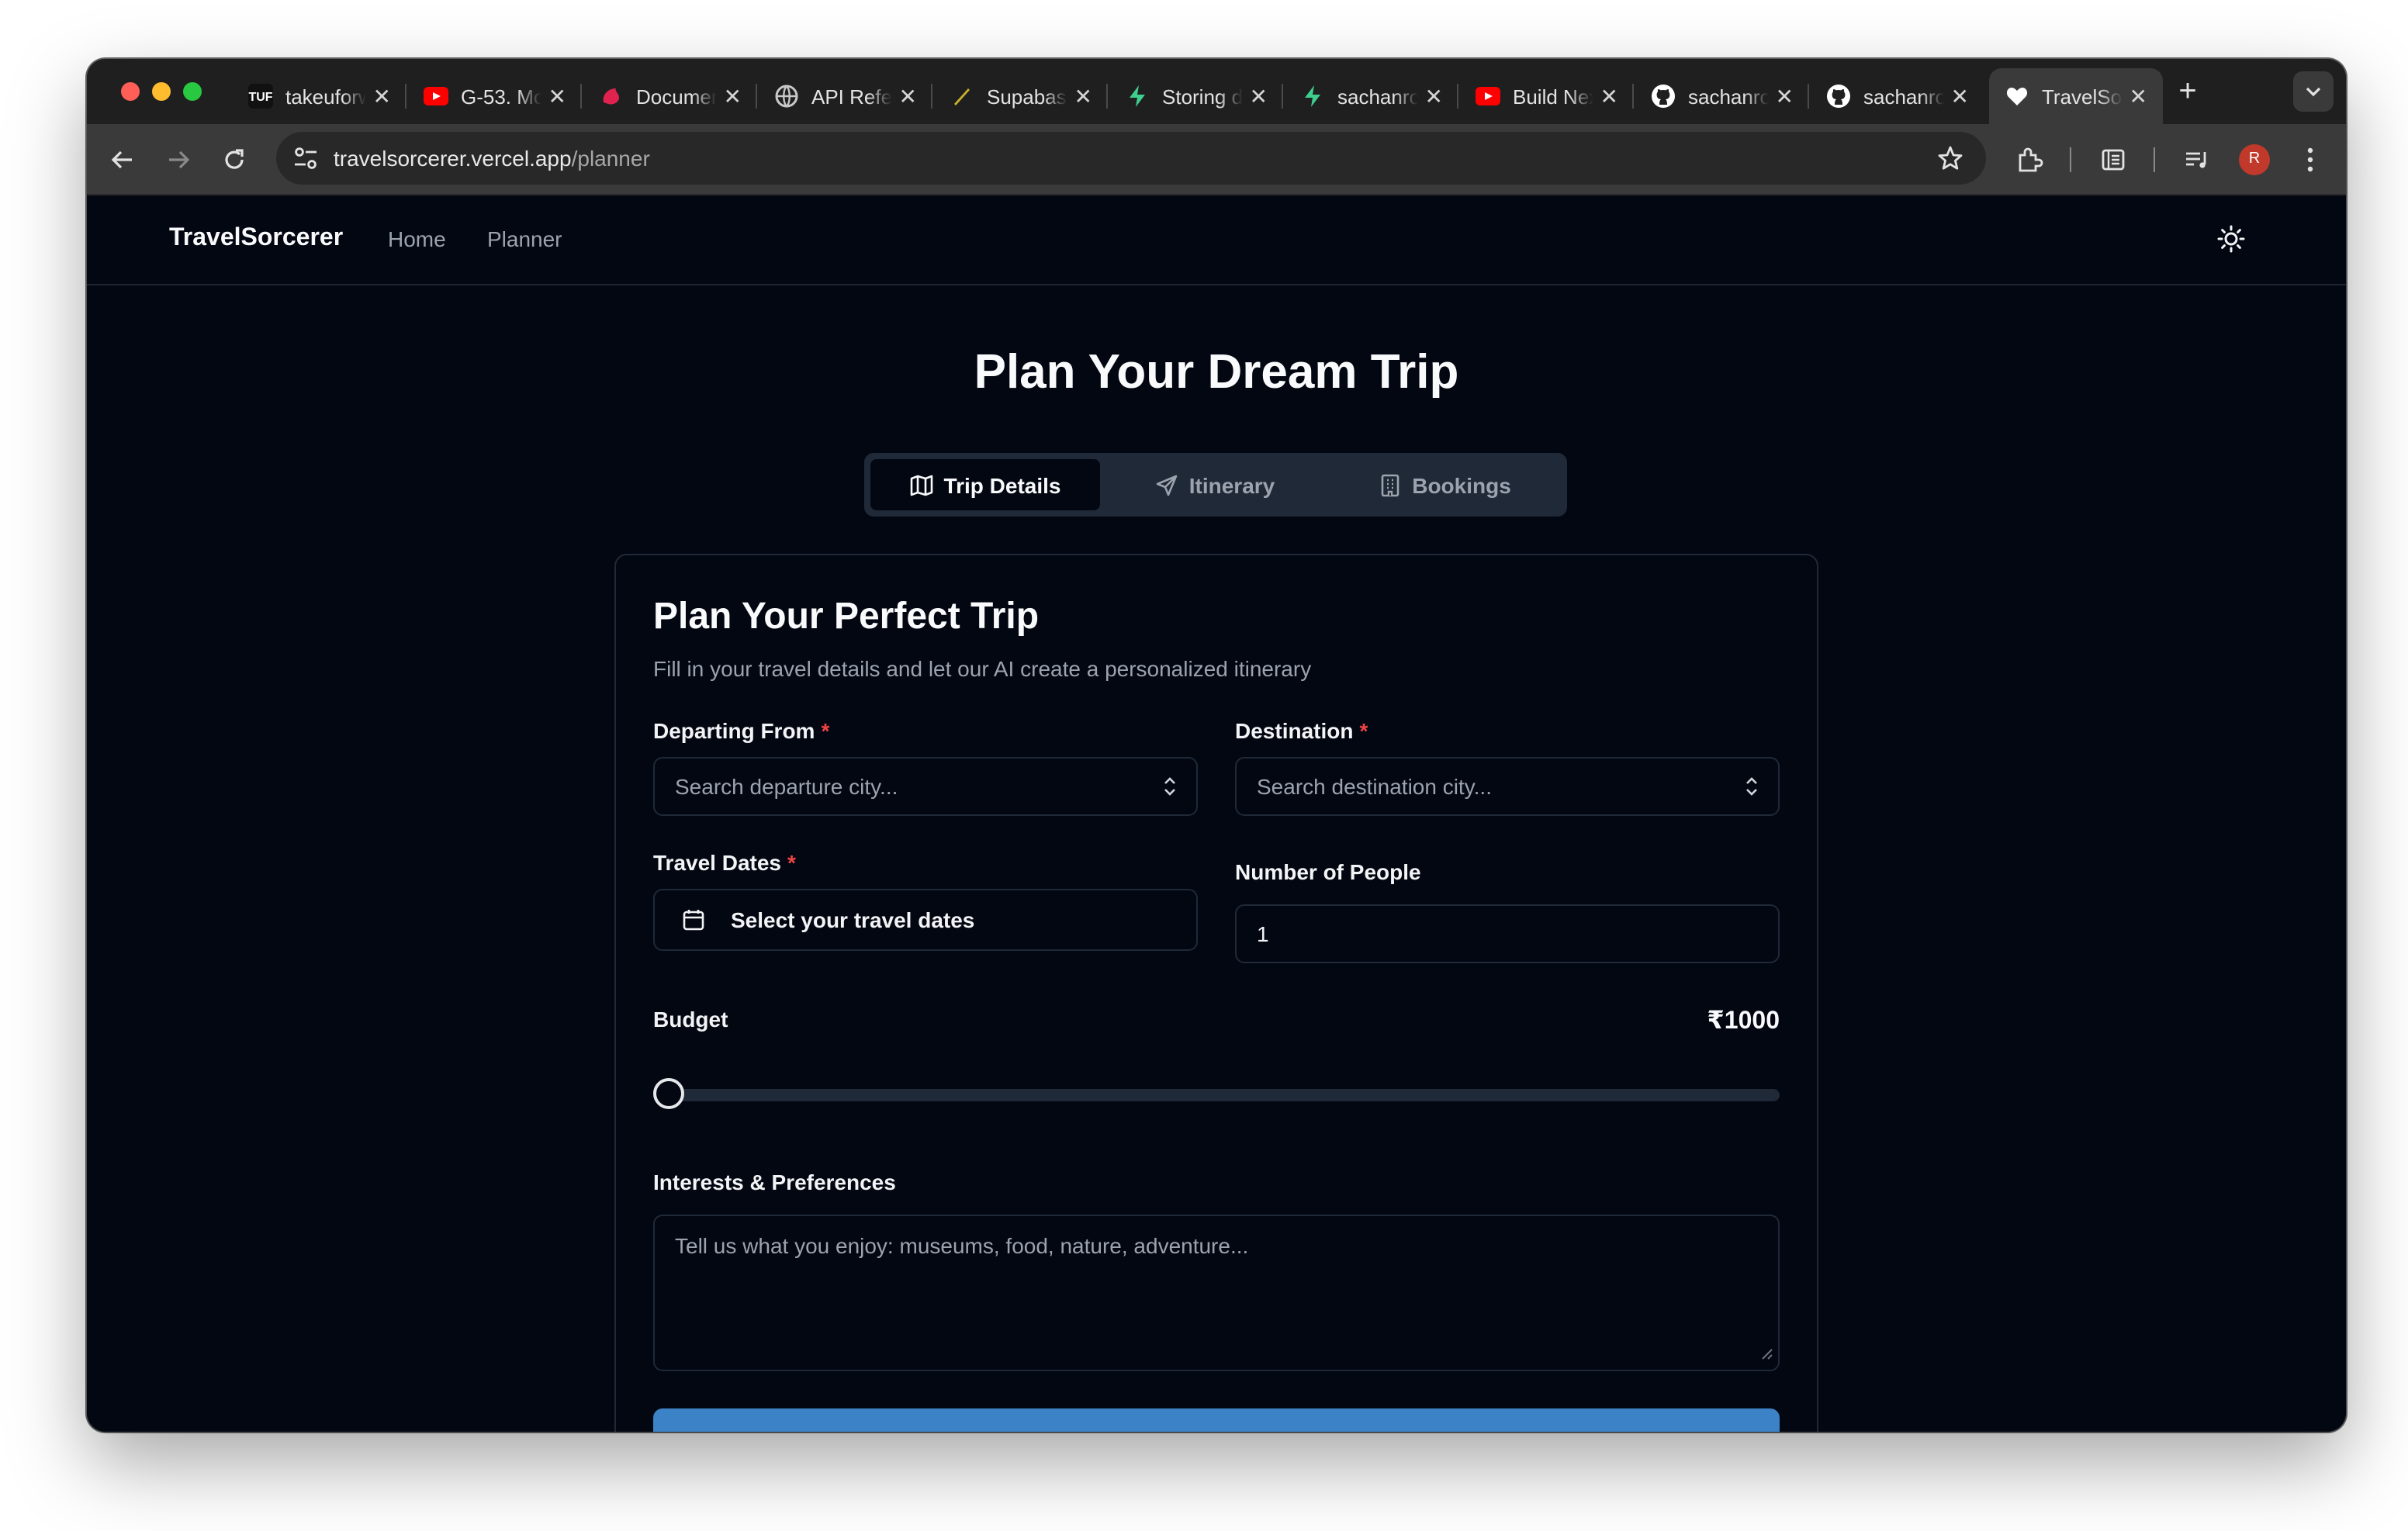  Describe the element at coordinates (2197, 160) in the screenshot. I see `media-queue-icon` at that location.